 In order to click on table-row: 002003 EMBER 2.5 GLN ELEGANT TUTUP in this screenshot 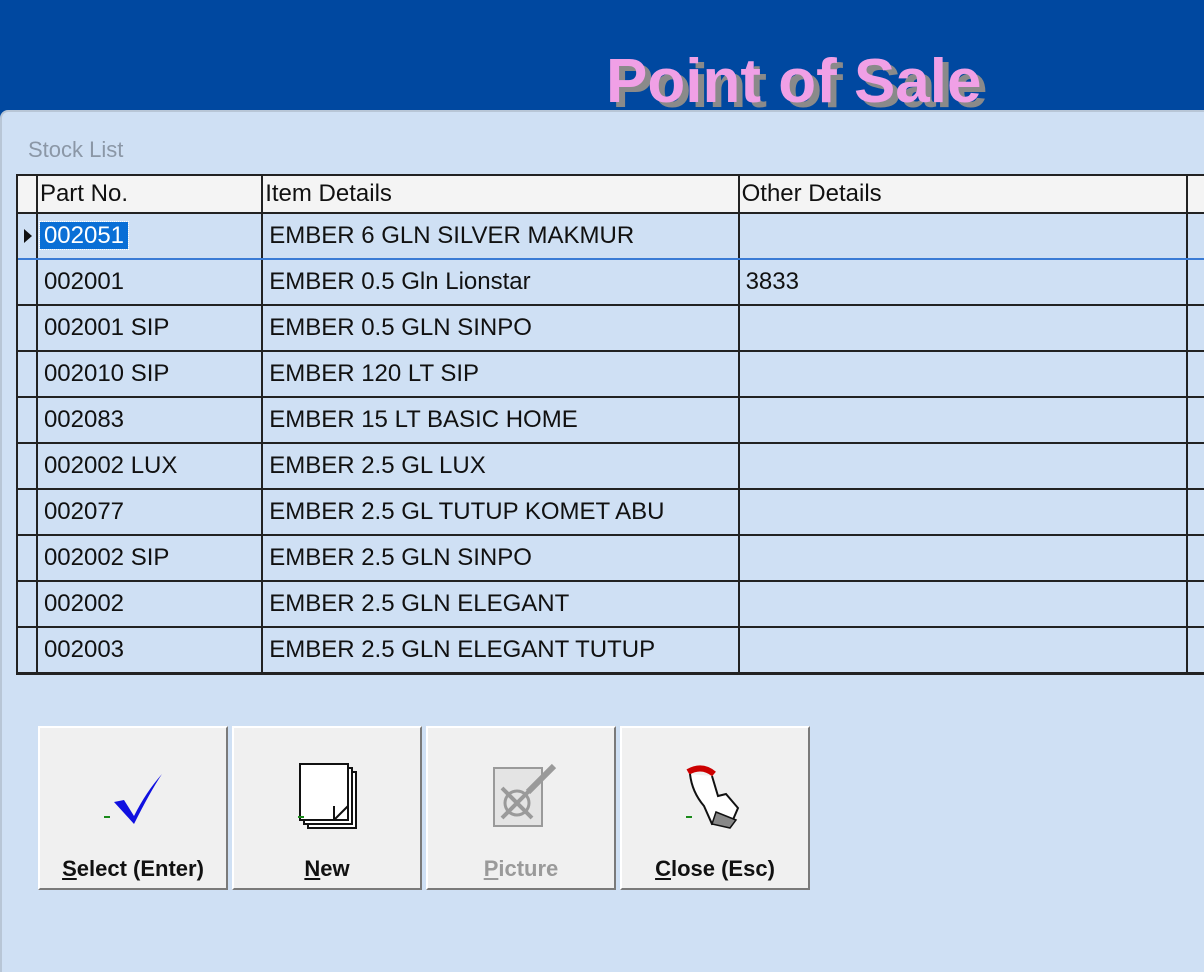, I will do `click(611, 650)`.